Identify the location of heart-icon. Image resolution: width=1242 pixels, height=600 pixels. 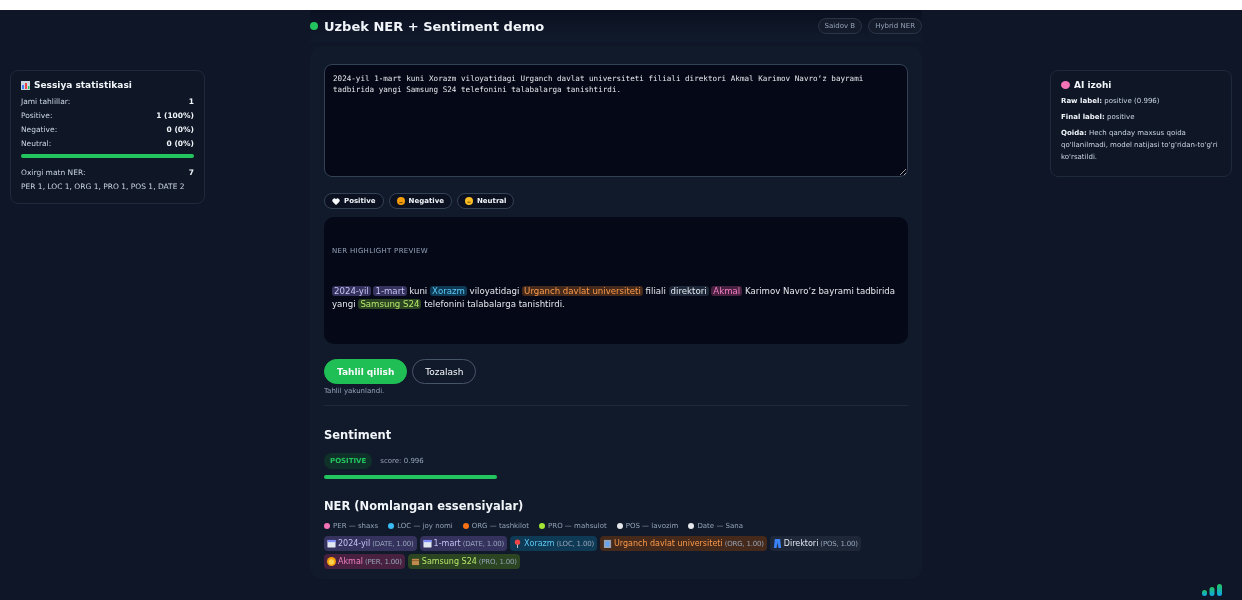
(336, 201).